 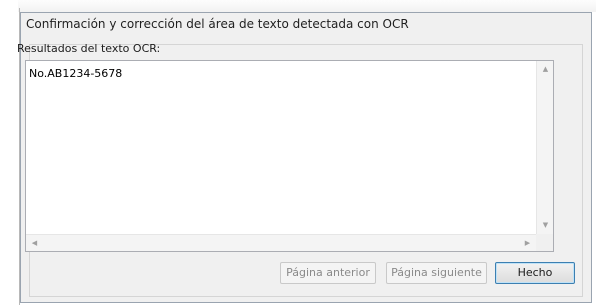 I want to click on scroll-left-arrow-icon: ◀, so click(x=34, y=243).